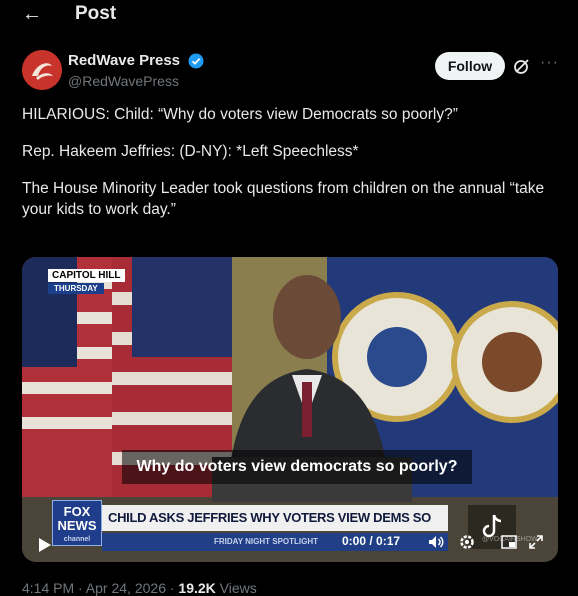 The image size is (578, 596). Describe the element at coordinates (96, 13) in the screenshot. I see `page-title: Post` at that location.